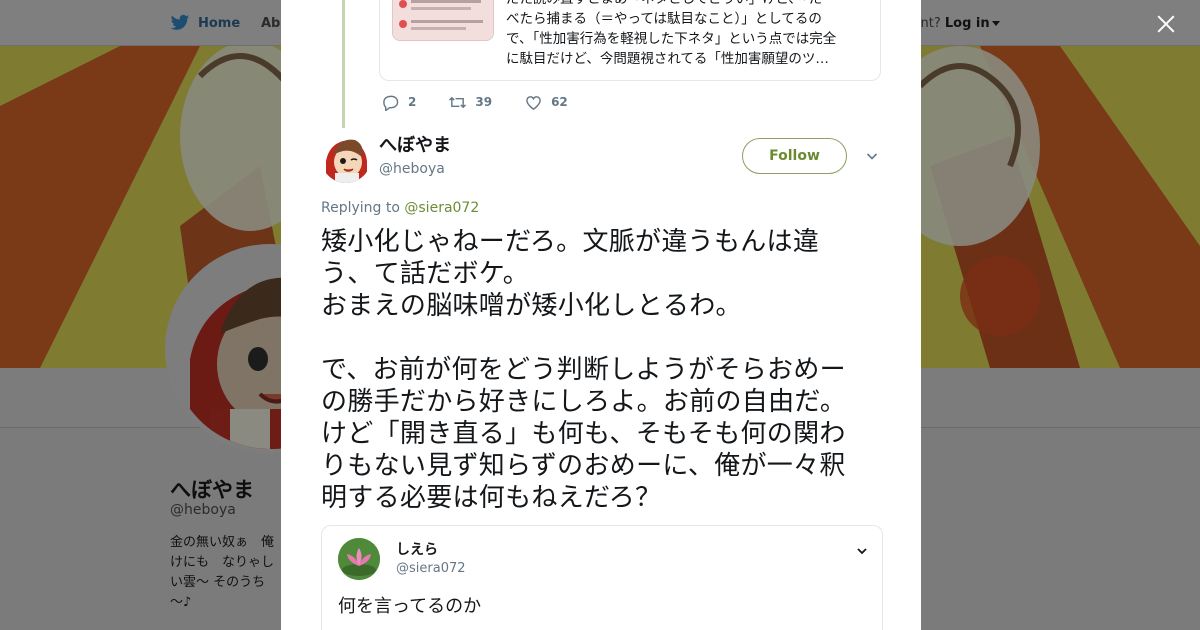 The width and height of the screenshot is (1200, 630). Describe the element at coordinates (222, 542) in the screenshot. I see `profile-bio-line: 金の無い奴ぁ 俺` at that location.